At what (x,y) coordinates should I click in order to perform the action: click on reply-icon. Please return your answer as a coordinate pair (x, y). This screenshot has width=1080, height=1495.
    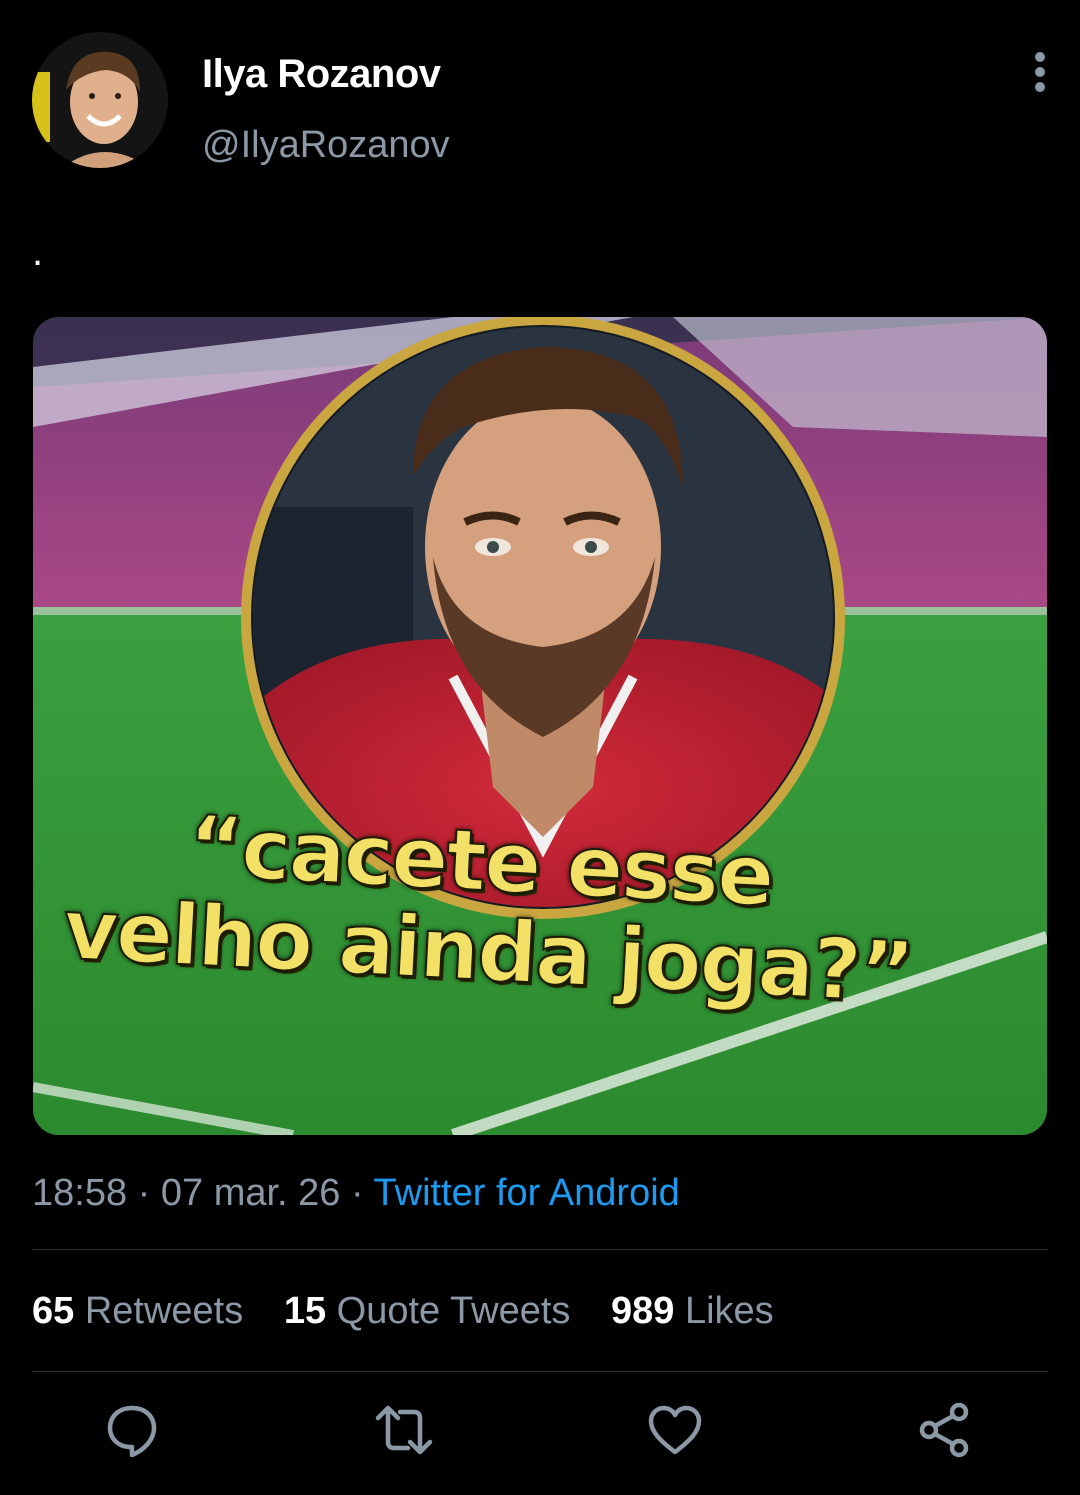
    Looking at the image, I should click on (132, 1430).